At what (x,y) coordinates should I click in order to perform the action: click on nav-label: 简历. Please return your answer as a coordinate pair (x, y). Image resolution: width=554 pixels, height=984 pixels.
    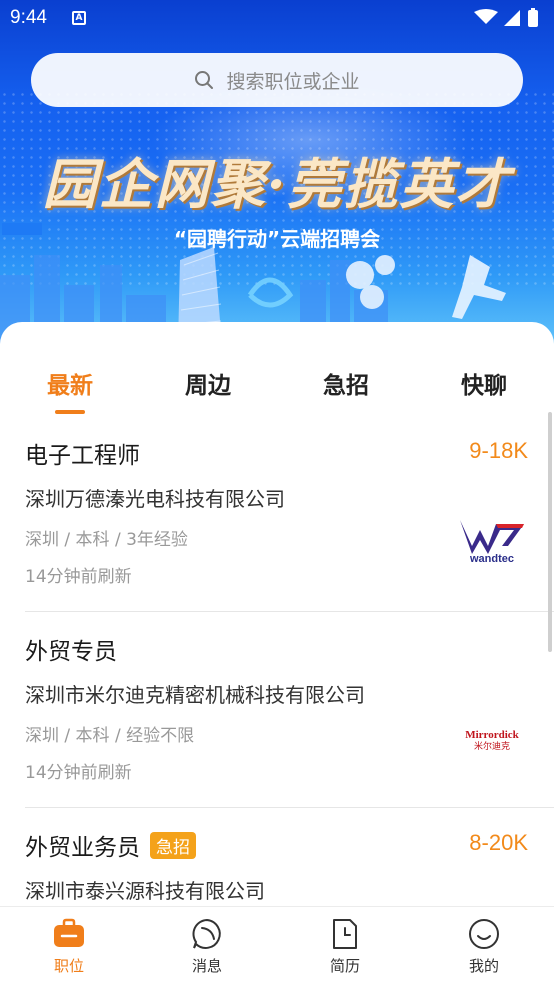
    Looking at the image, I should click on (344, 966).